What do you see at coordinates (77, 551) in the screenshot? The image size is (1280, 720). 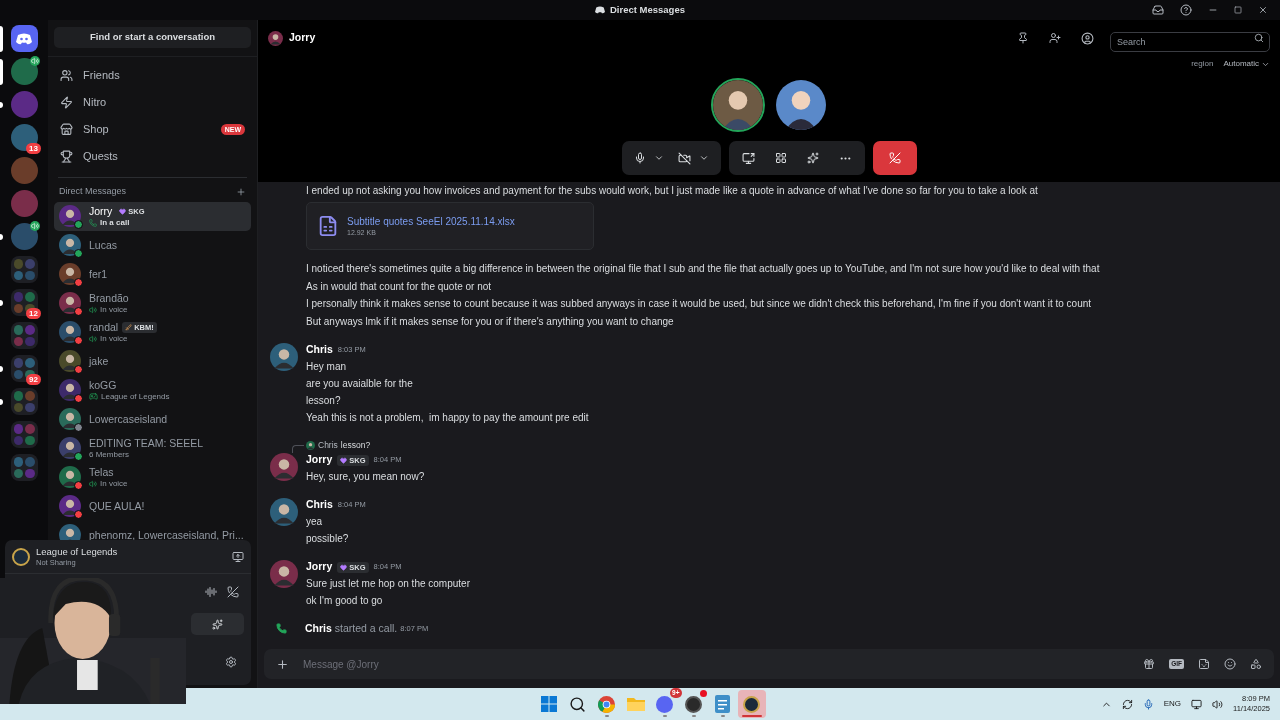 I see `game-title: League of Legends` at bounding box center [77, 551].